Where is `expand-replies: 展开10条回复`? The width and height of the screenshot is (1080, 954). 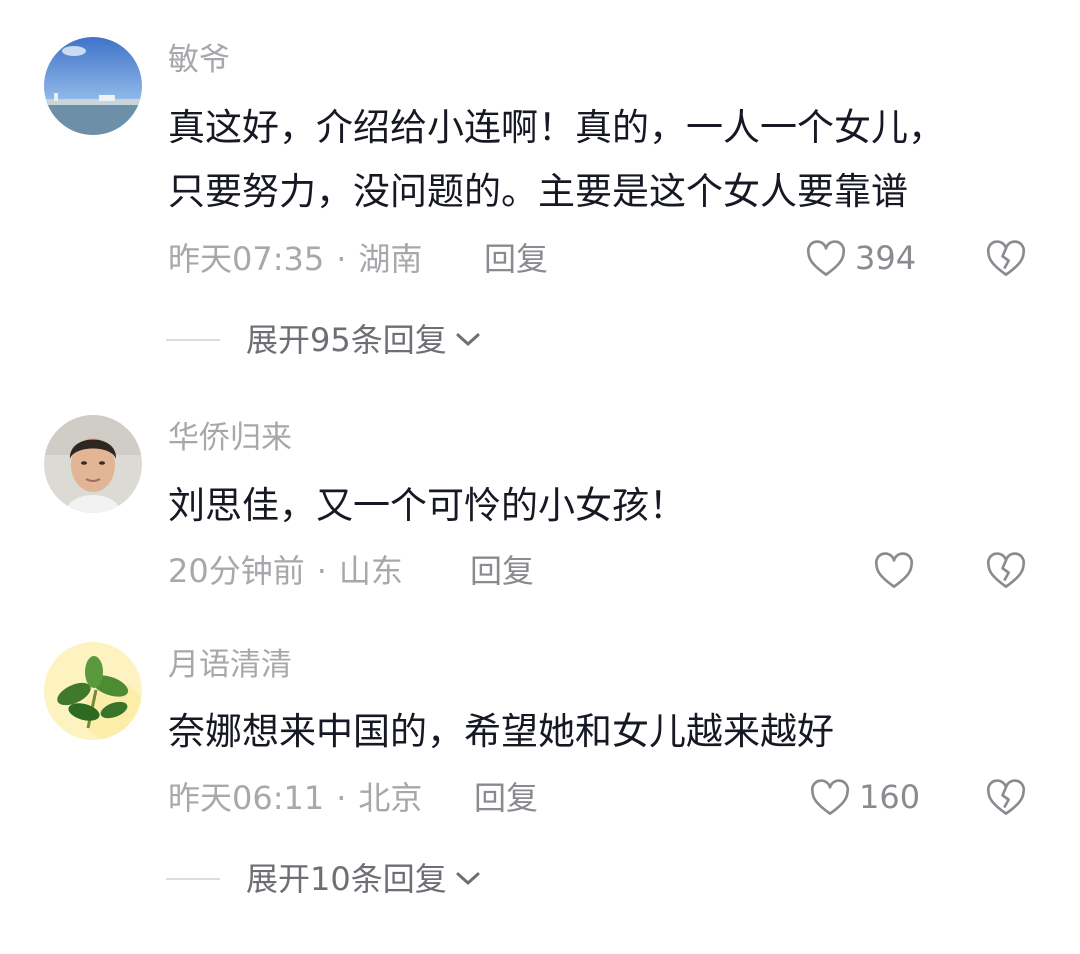 expand-replies: 展开10条回复 is located at coordinates (323, 879).